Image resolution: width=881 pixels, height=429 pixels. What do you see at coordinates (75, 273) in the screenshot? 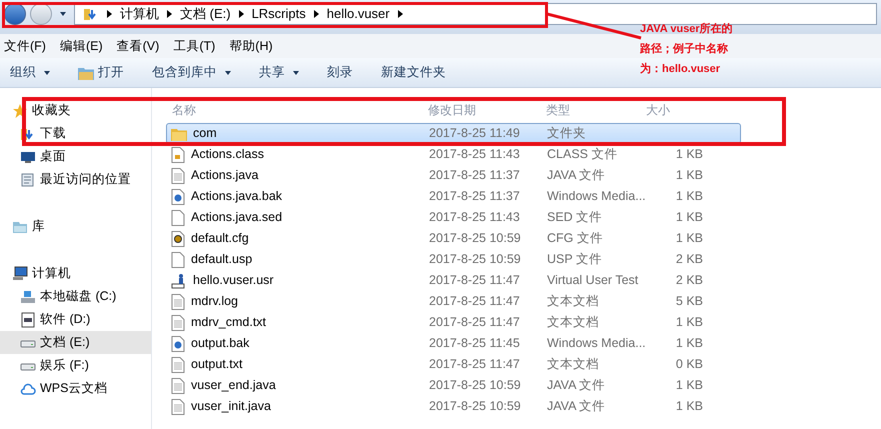
I see `sidebar-item: 计算机` at bounding box center [75, 273].